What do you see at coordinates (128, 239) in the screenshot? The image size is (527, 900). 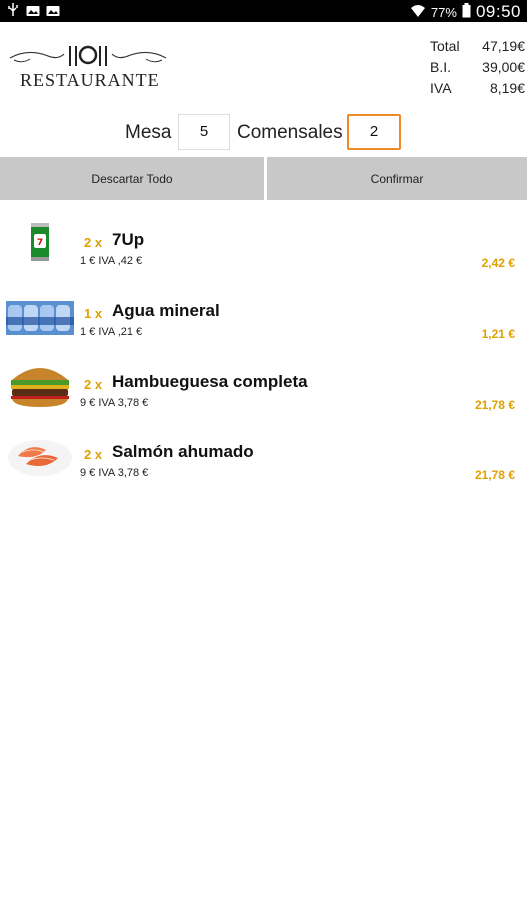 I see `item-name: 7Up` at bounding box center [128, 239].